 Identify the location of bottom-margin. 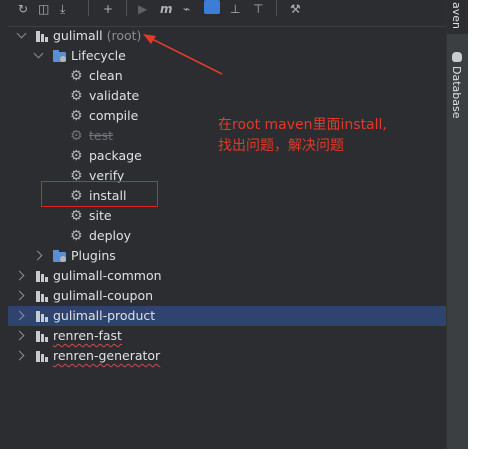
(238, 455).